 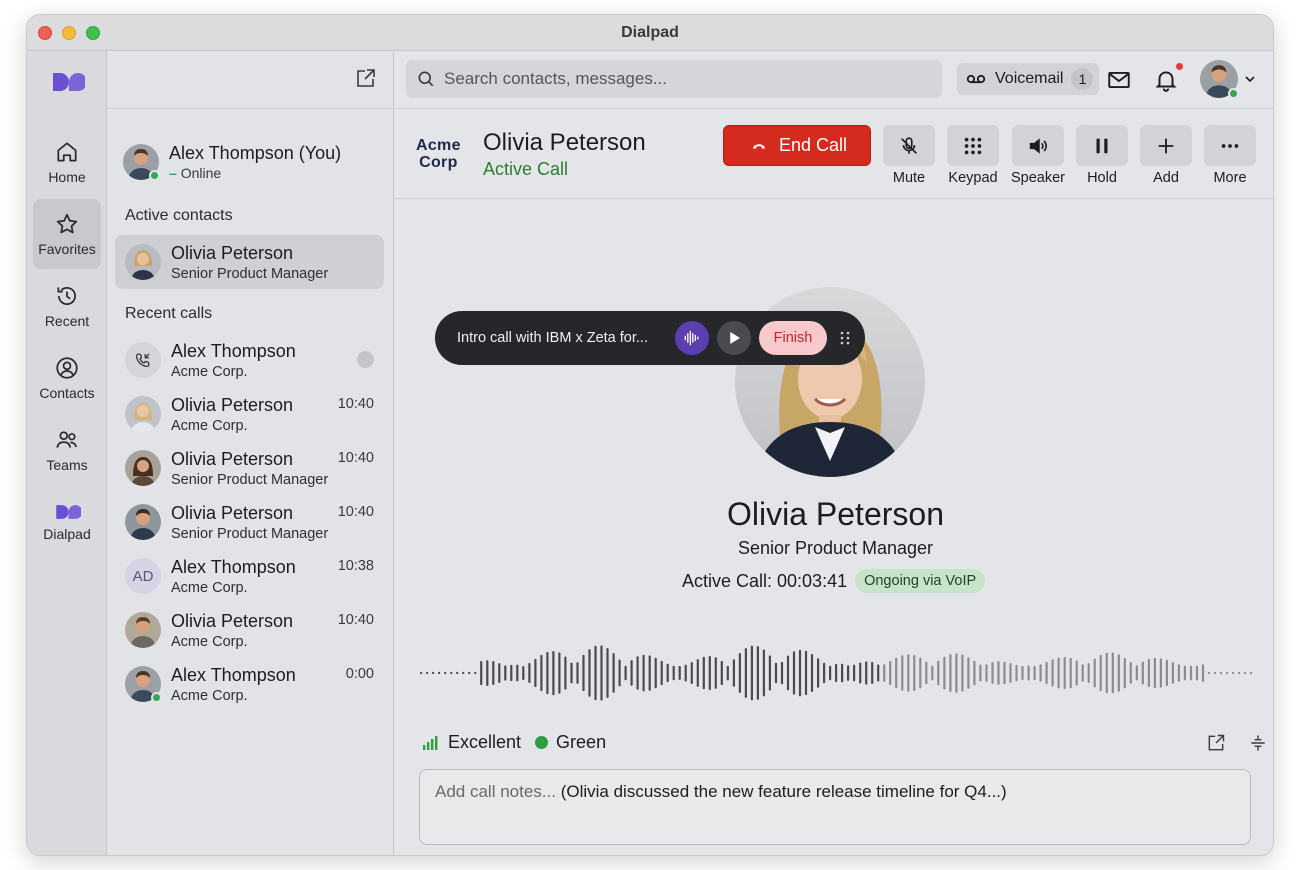 What do you see at coordinates (734, 338) in the screenshot?
I see `play-button` at bounding box center [734, 338].